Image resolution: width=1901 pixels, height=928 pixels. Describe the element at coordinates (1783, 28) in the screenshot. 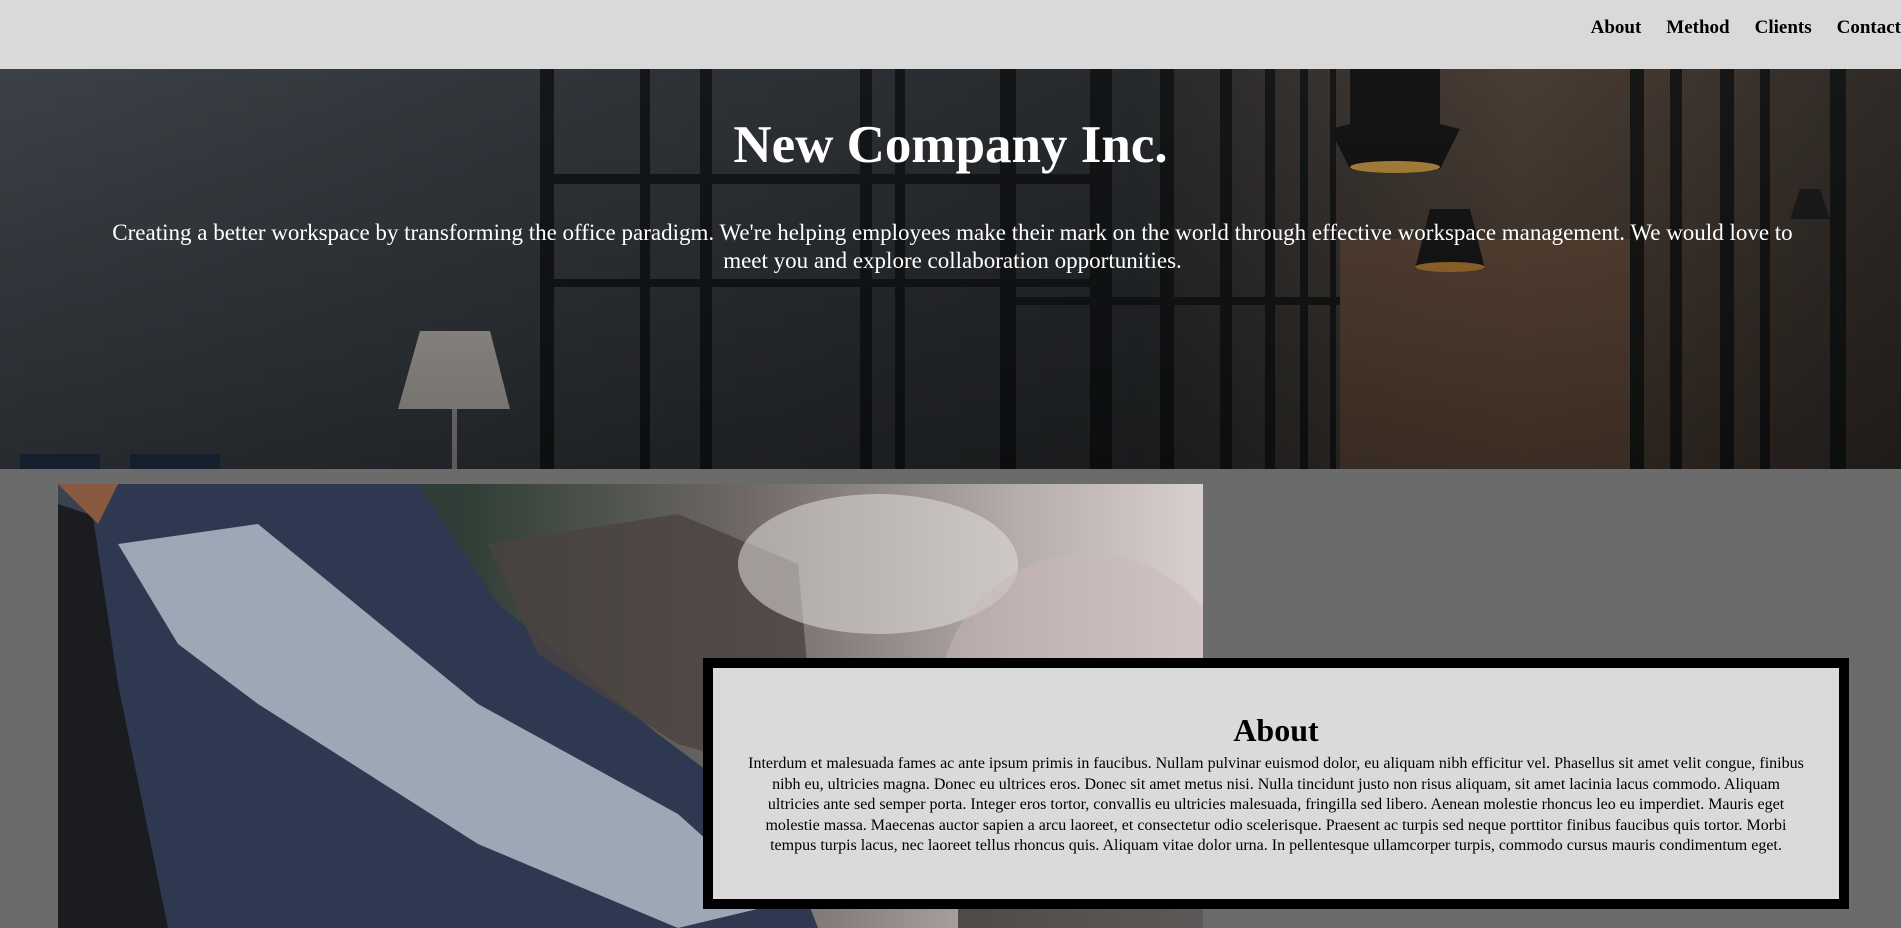

I see `nav-link-clients: Clients` at that location.